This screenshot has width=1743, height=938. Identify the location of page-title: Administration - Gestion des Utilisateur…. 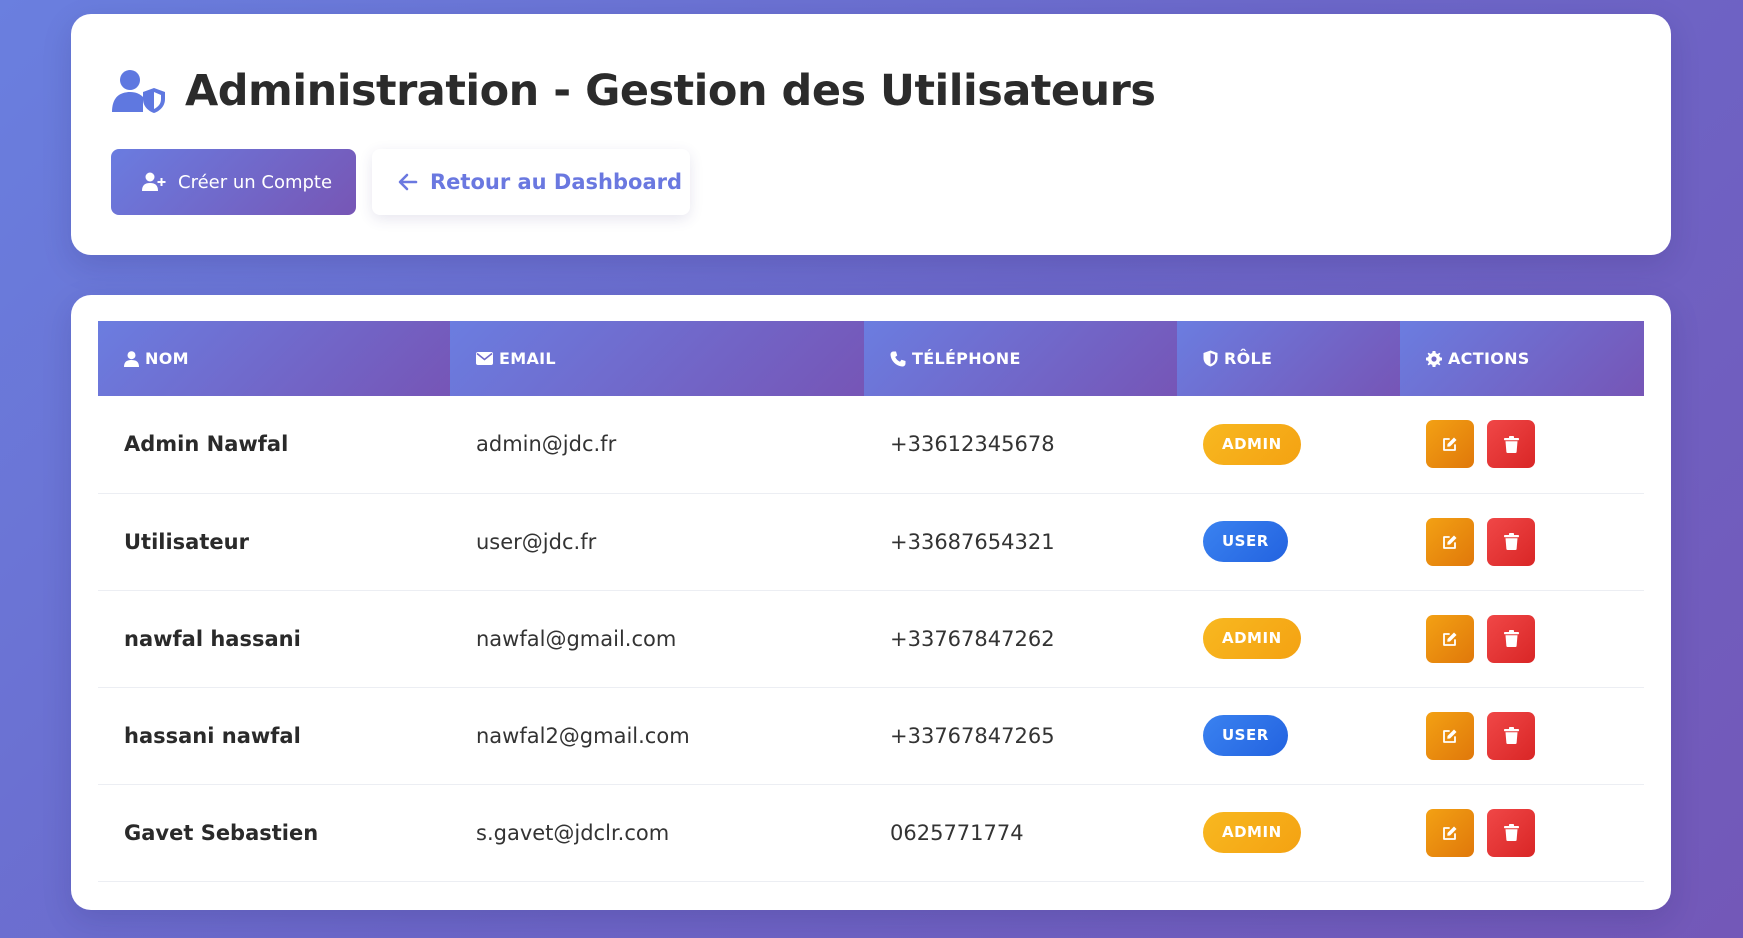
(670, 91).